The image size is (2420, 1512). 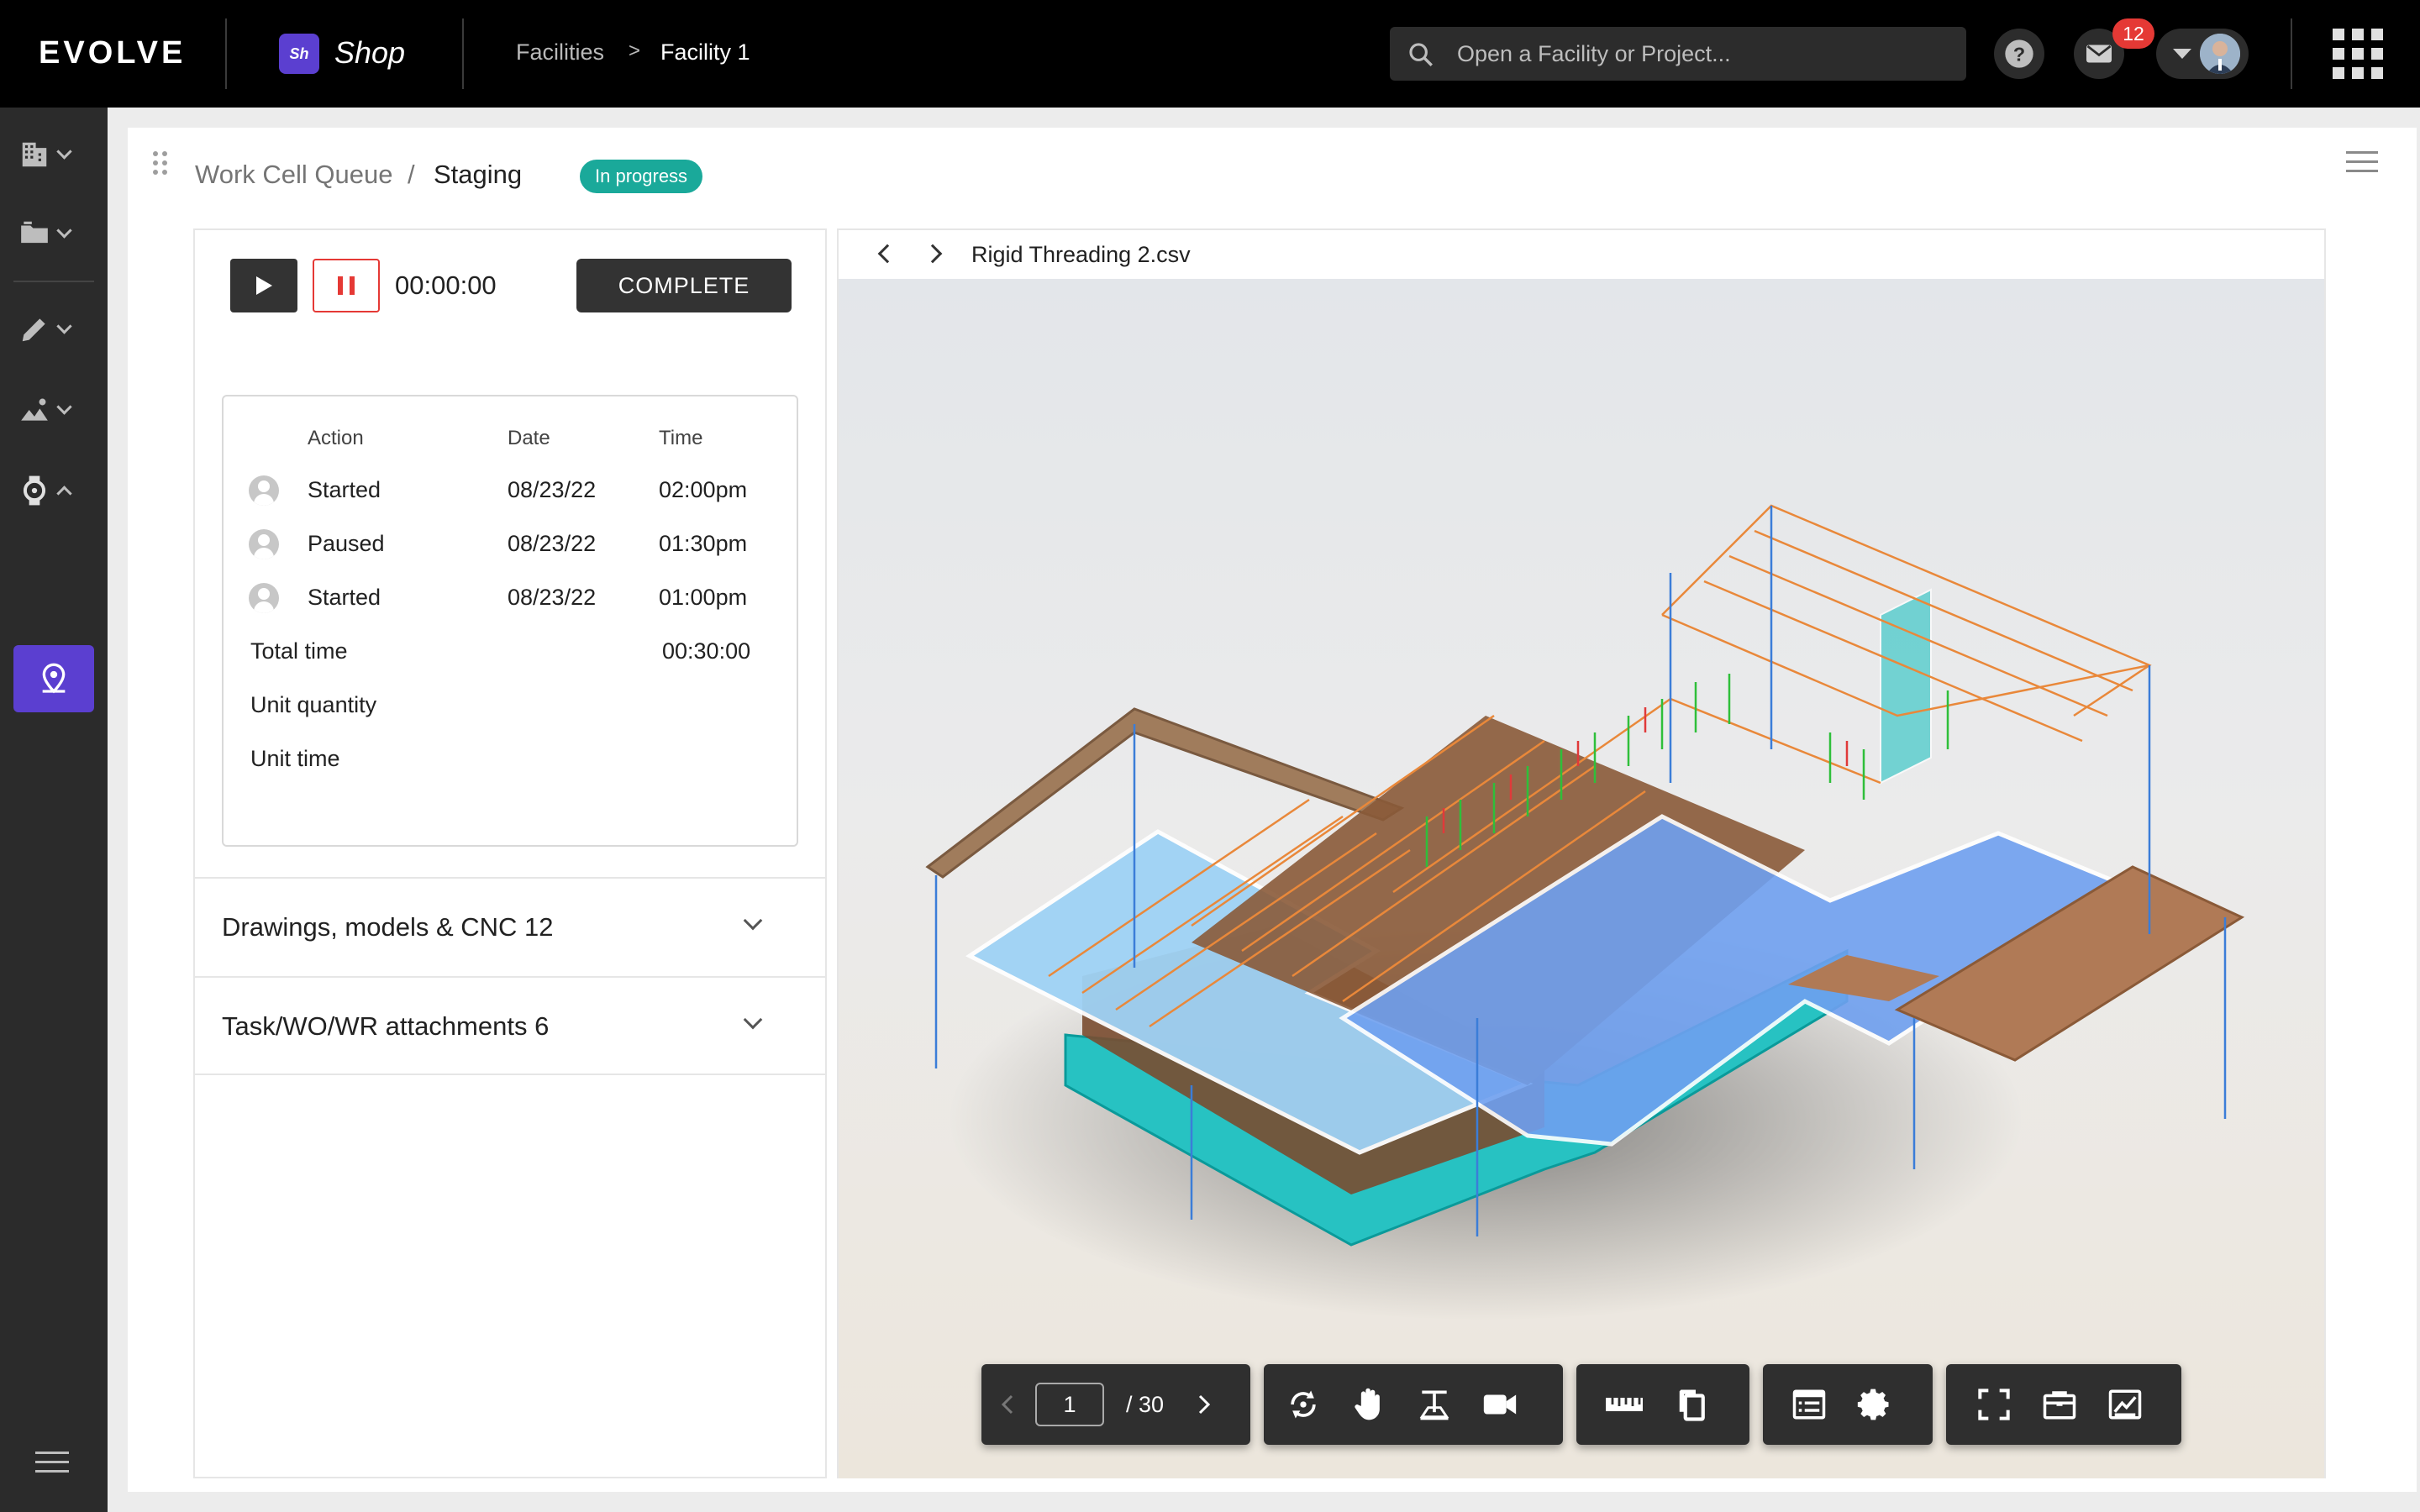 What do you see at coordinates (53, 329) in the screenshot?
I see `rail-design` at bounding box center [53, 329].